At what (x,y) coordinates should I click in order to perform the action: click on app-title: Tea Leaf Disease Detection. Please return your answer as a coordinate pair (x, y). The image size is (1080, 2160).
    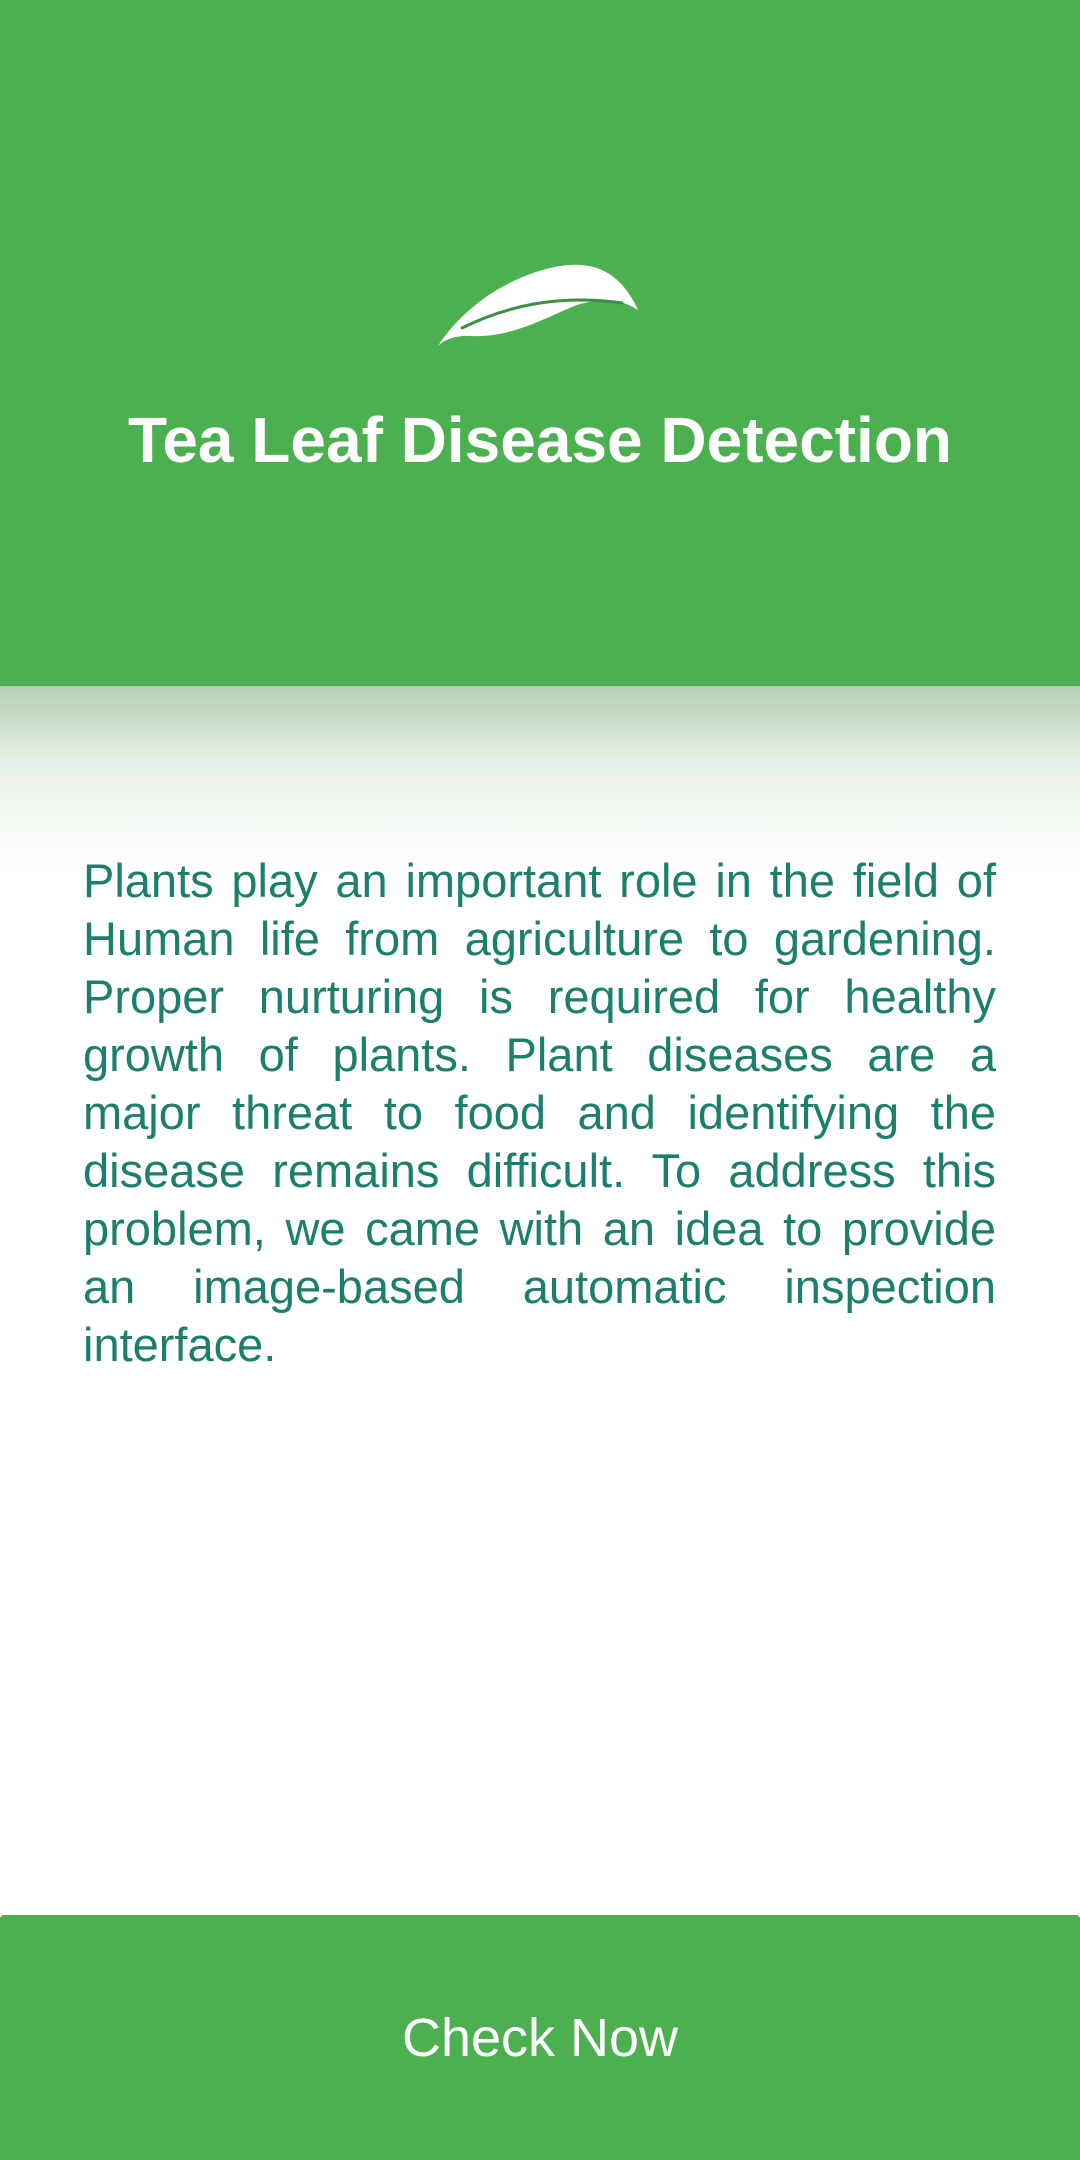
    Looking at the image, I should click on (540, 440).